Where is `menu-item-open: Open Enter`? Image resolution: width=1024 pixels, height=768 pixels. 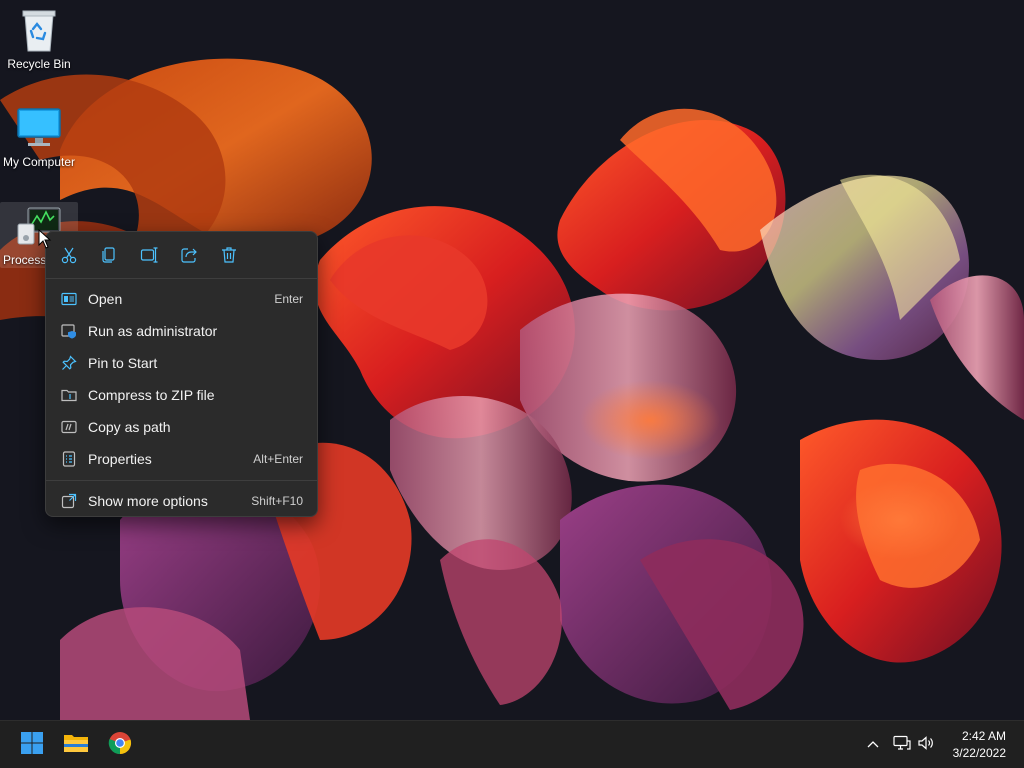 menu-item-open: Open Enter is located at coordinates (181, 299).